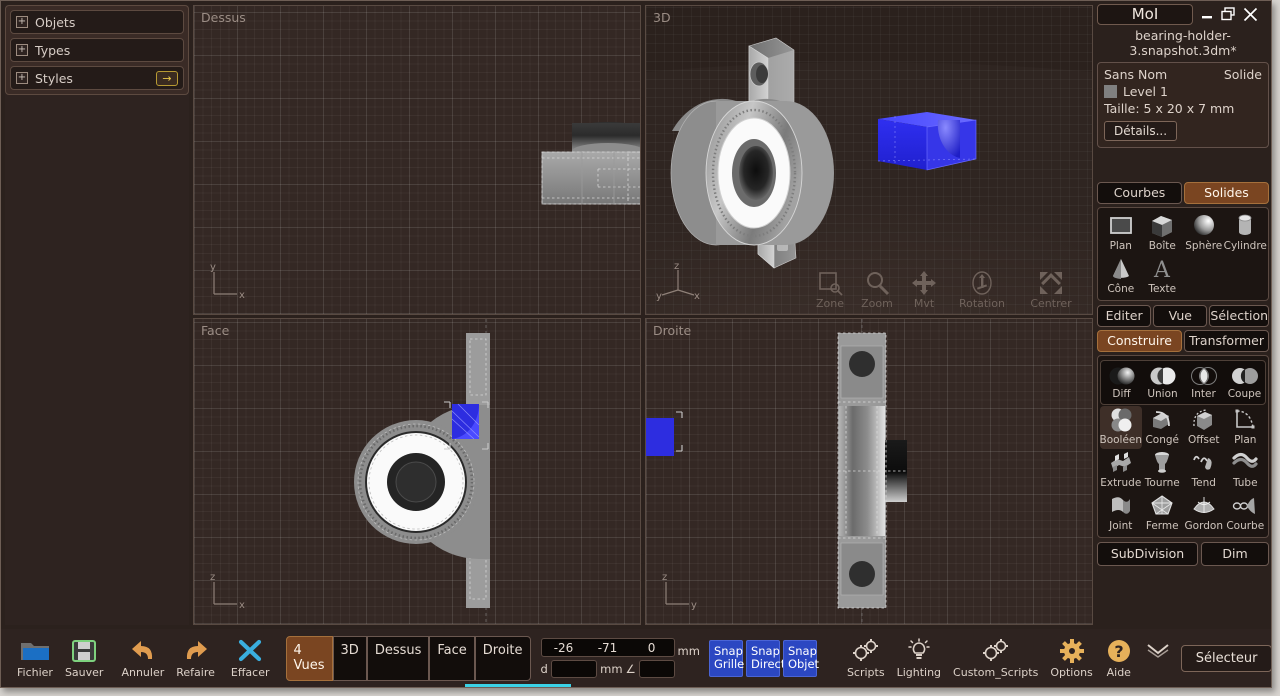 This screenshot has height=696, width=1280. What do you see at coordinates (1207, 14) in the screenshot?
I see `minimize-icon` at bounding box center [1207, 14].